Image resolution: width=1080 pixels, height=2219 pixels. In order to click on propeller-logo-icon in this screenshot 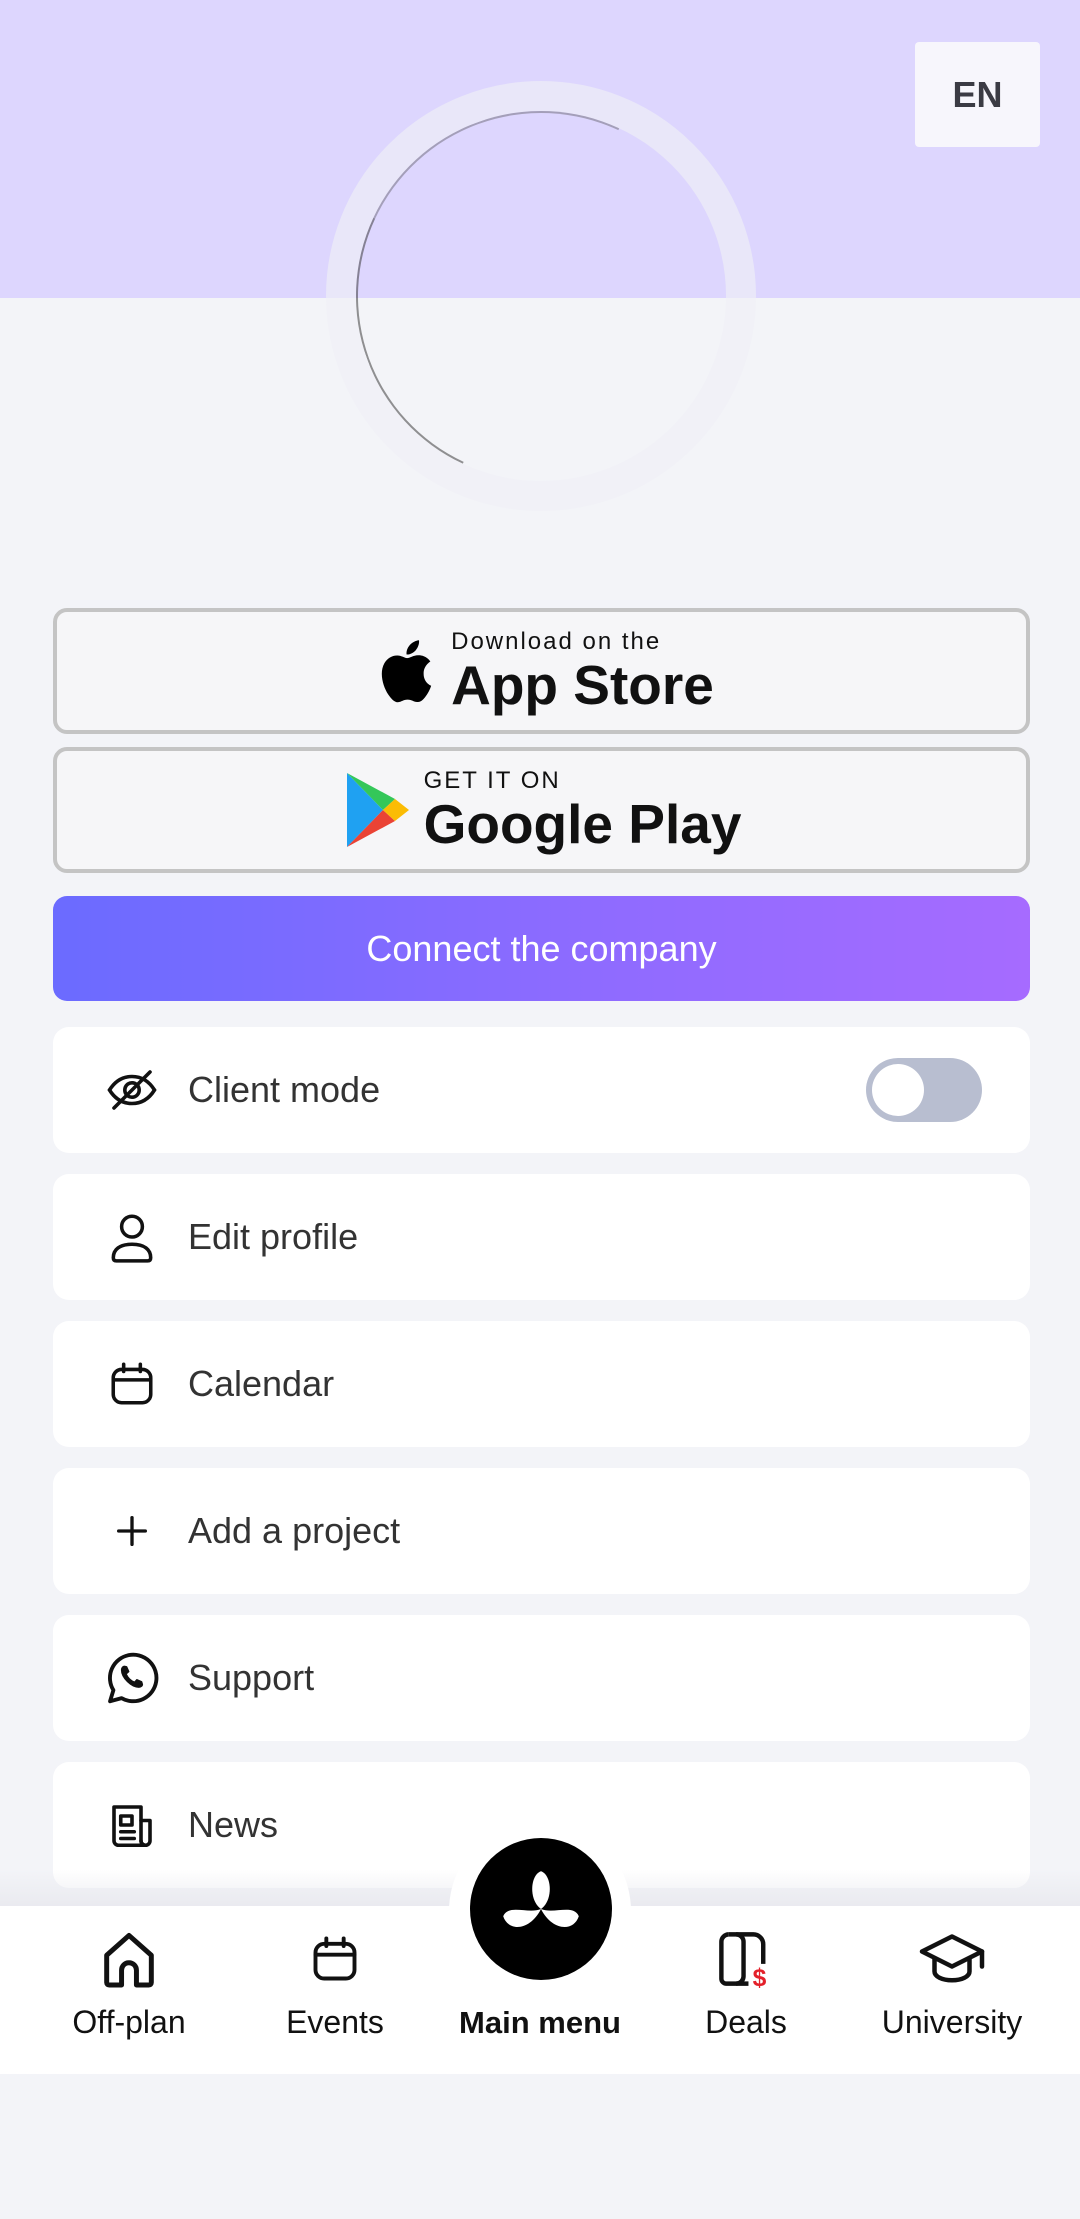, I will do `click(541, 1909)`.